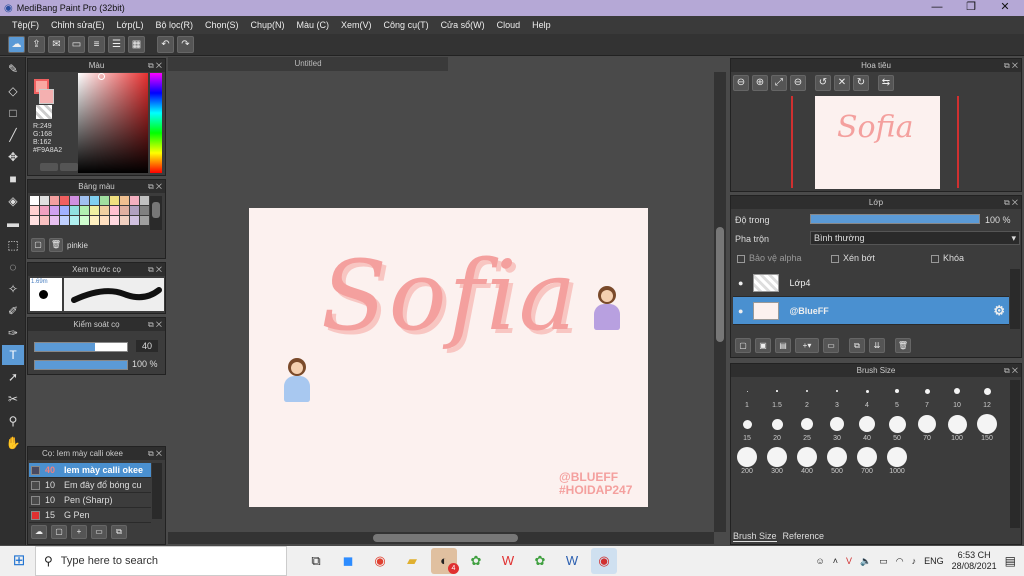  What do you see at coordinates (16, 44) in the screenshot?
I see `cloud-icon: ☁` at bounding box center [16, 44].